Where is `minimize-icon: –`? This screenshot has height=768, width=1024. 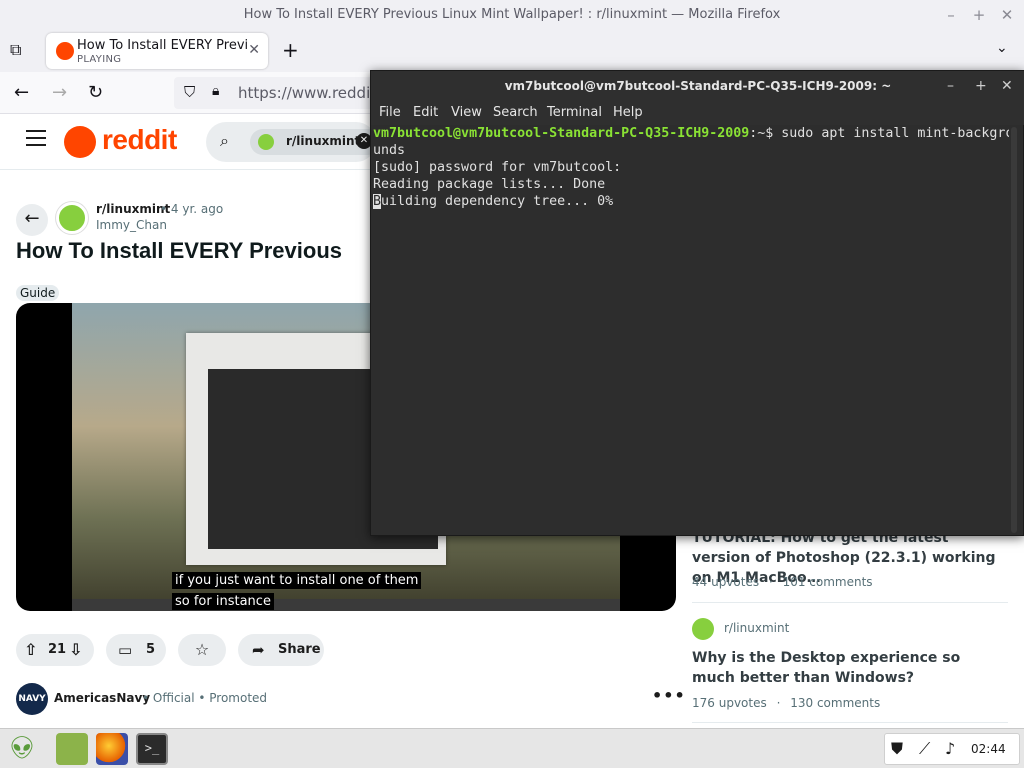 minimize-icon: – is located at coordinates (951, 15).